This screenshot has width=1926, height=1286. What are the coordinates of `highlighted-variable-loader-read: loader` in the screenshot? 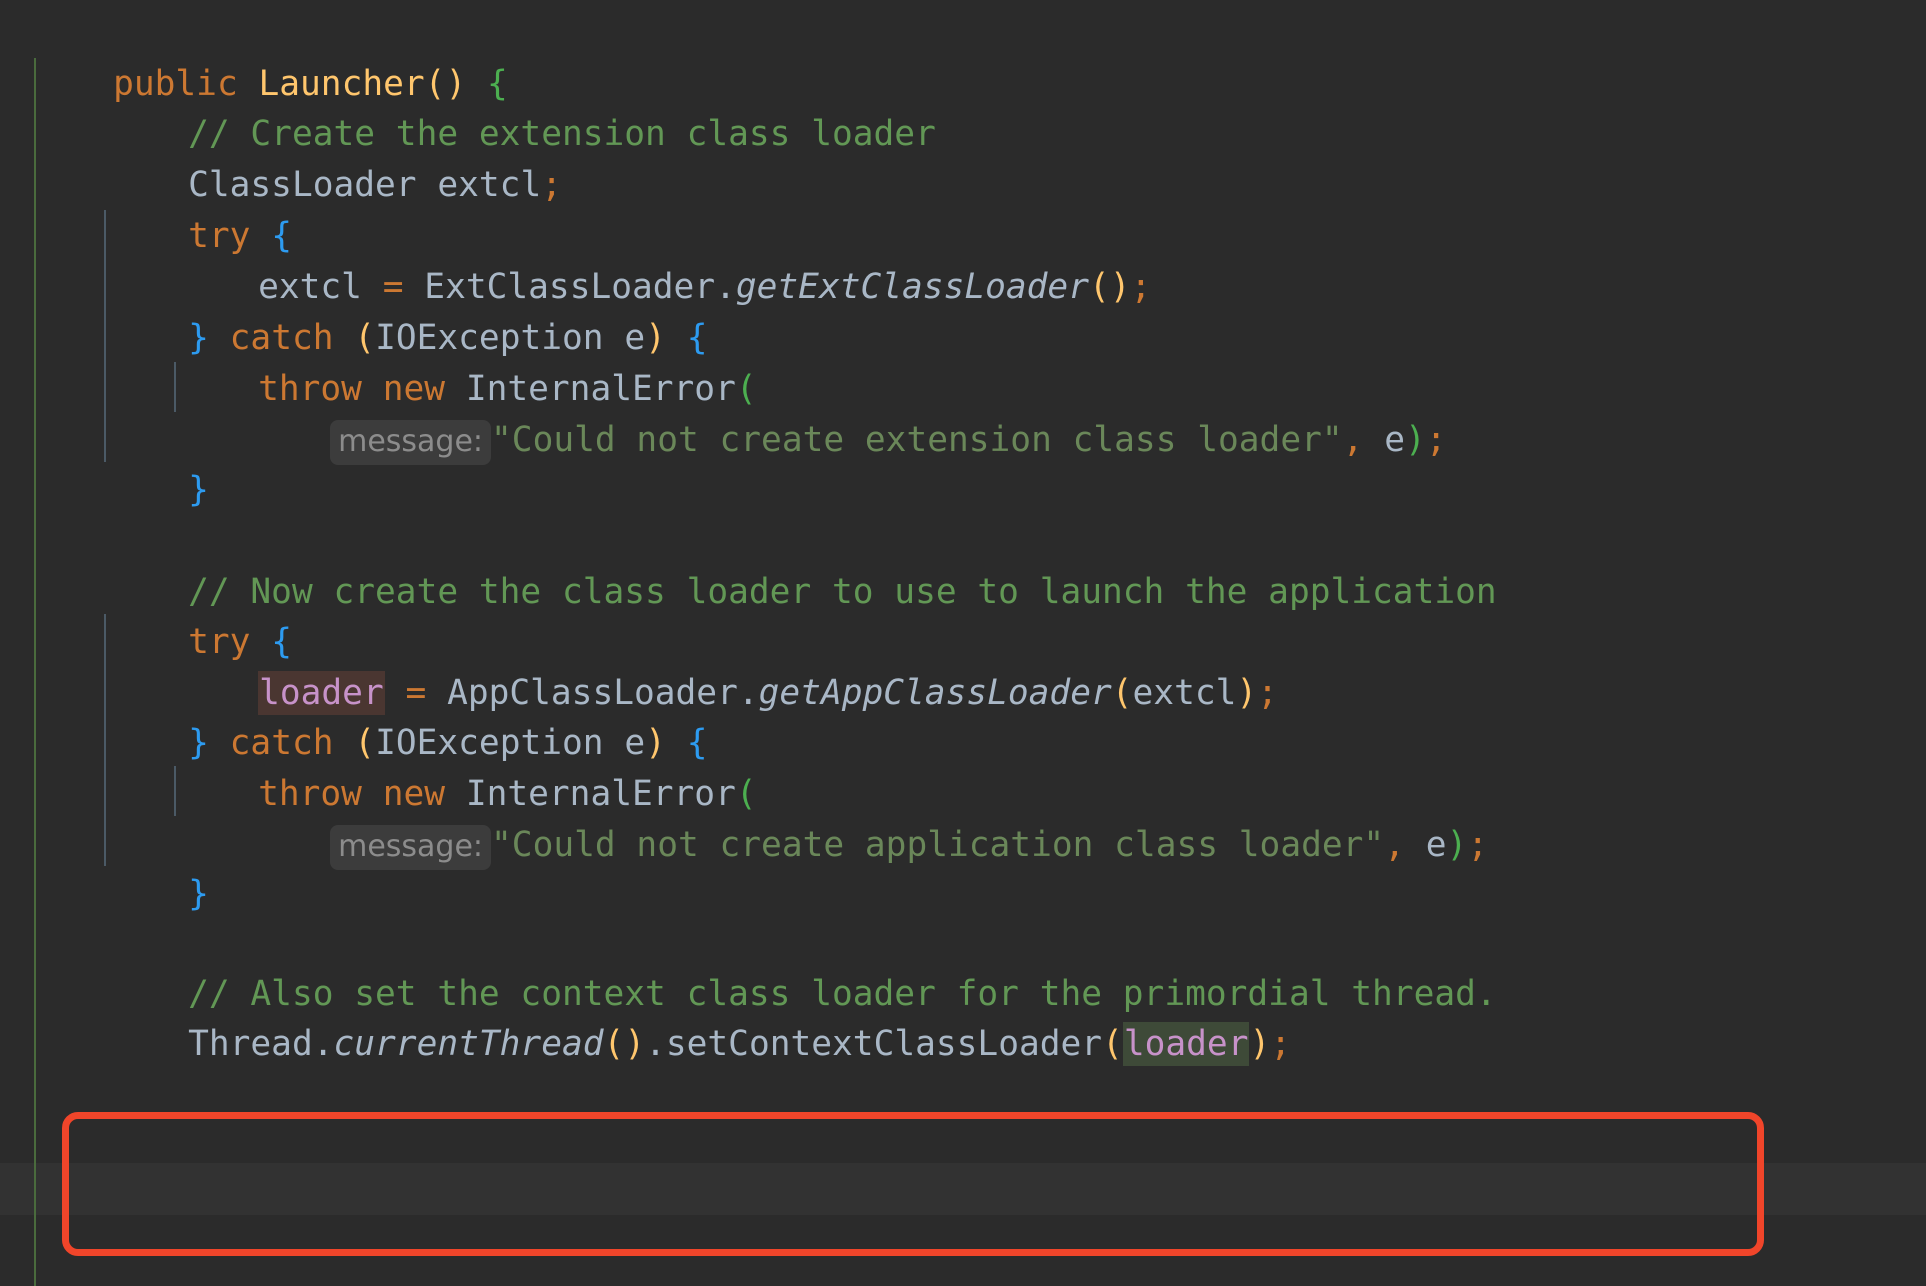 It's located at (1186, 1044).